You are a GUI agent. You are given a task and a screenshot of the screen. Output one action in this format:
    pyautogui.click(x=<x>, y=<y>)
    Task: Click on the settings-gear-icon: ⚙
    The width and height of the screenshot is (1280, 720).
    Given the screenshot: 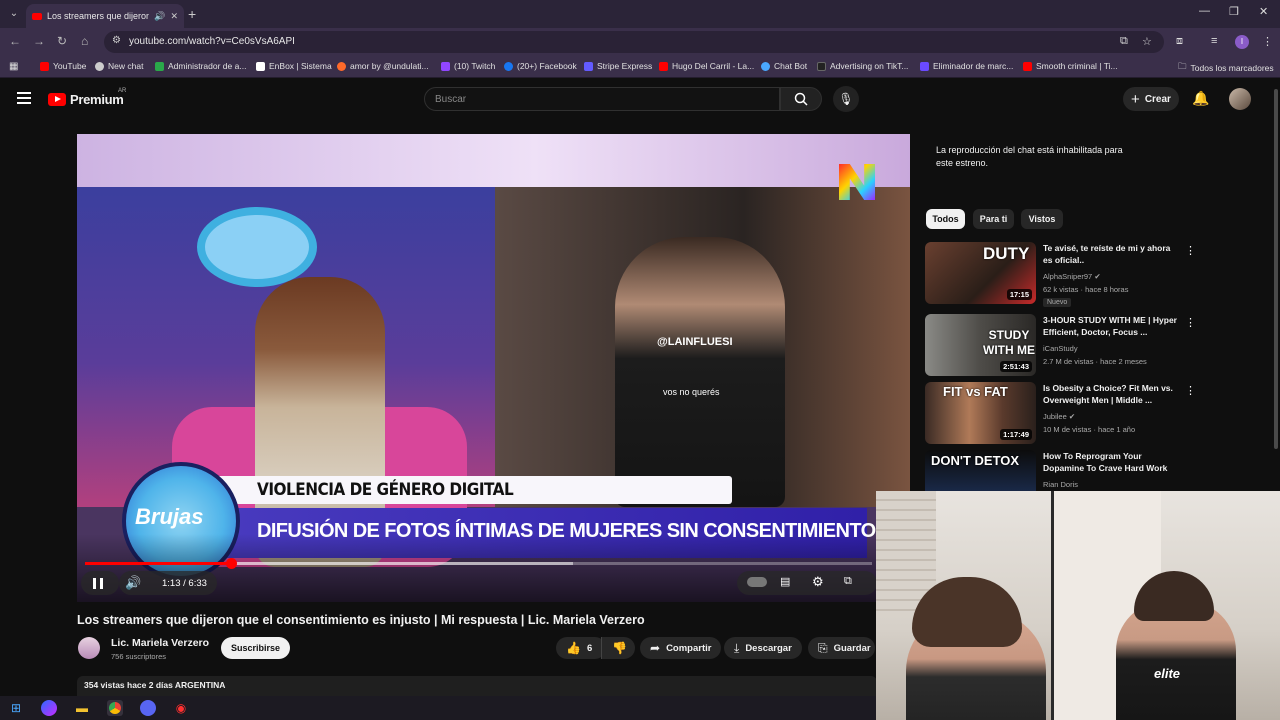 What is the action you would take?
    pyautogui.click(x=818, y=582)
    